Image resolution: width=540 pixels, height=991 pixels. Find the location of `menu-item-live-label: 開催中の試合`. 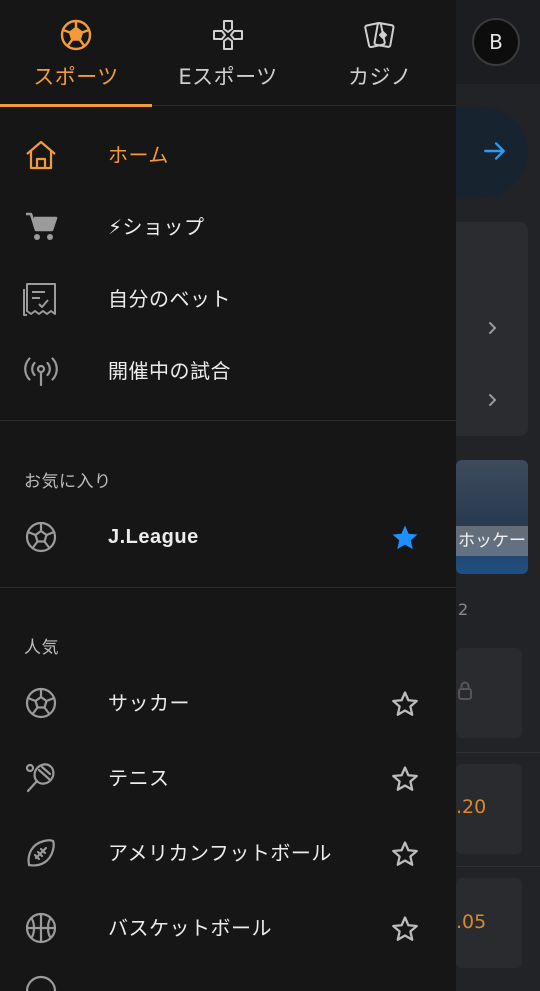

menu-item-live-label: 開催中の試合 is located at coordinates (169, 371).